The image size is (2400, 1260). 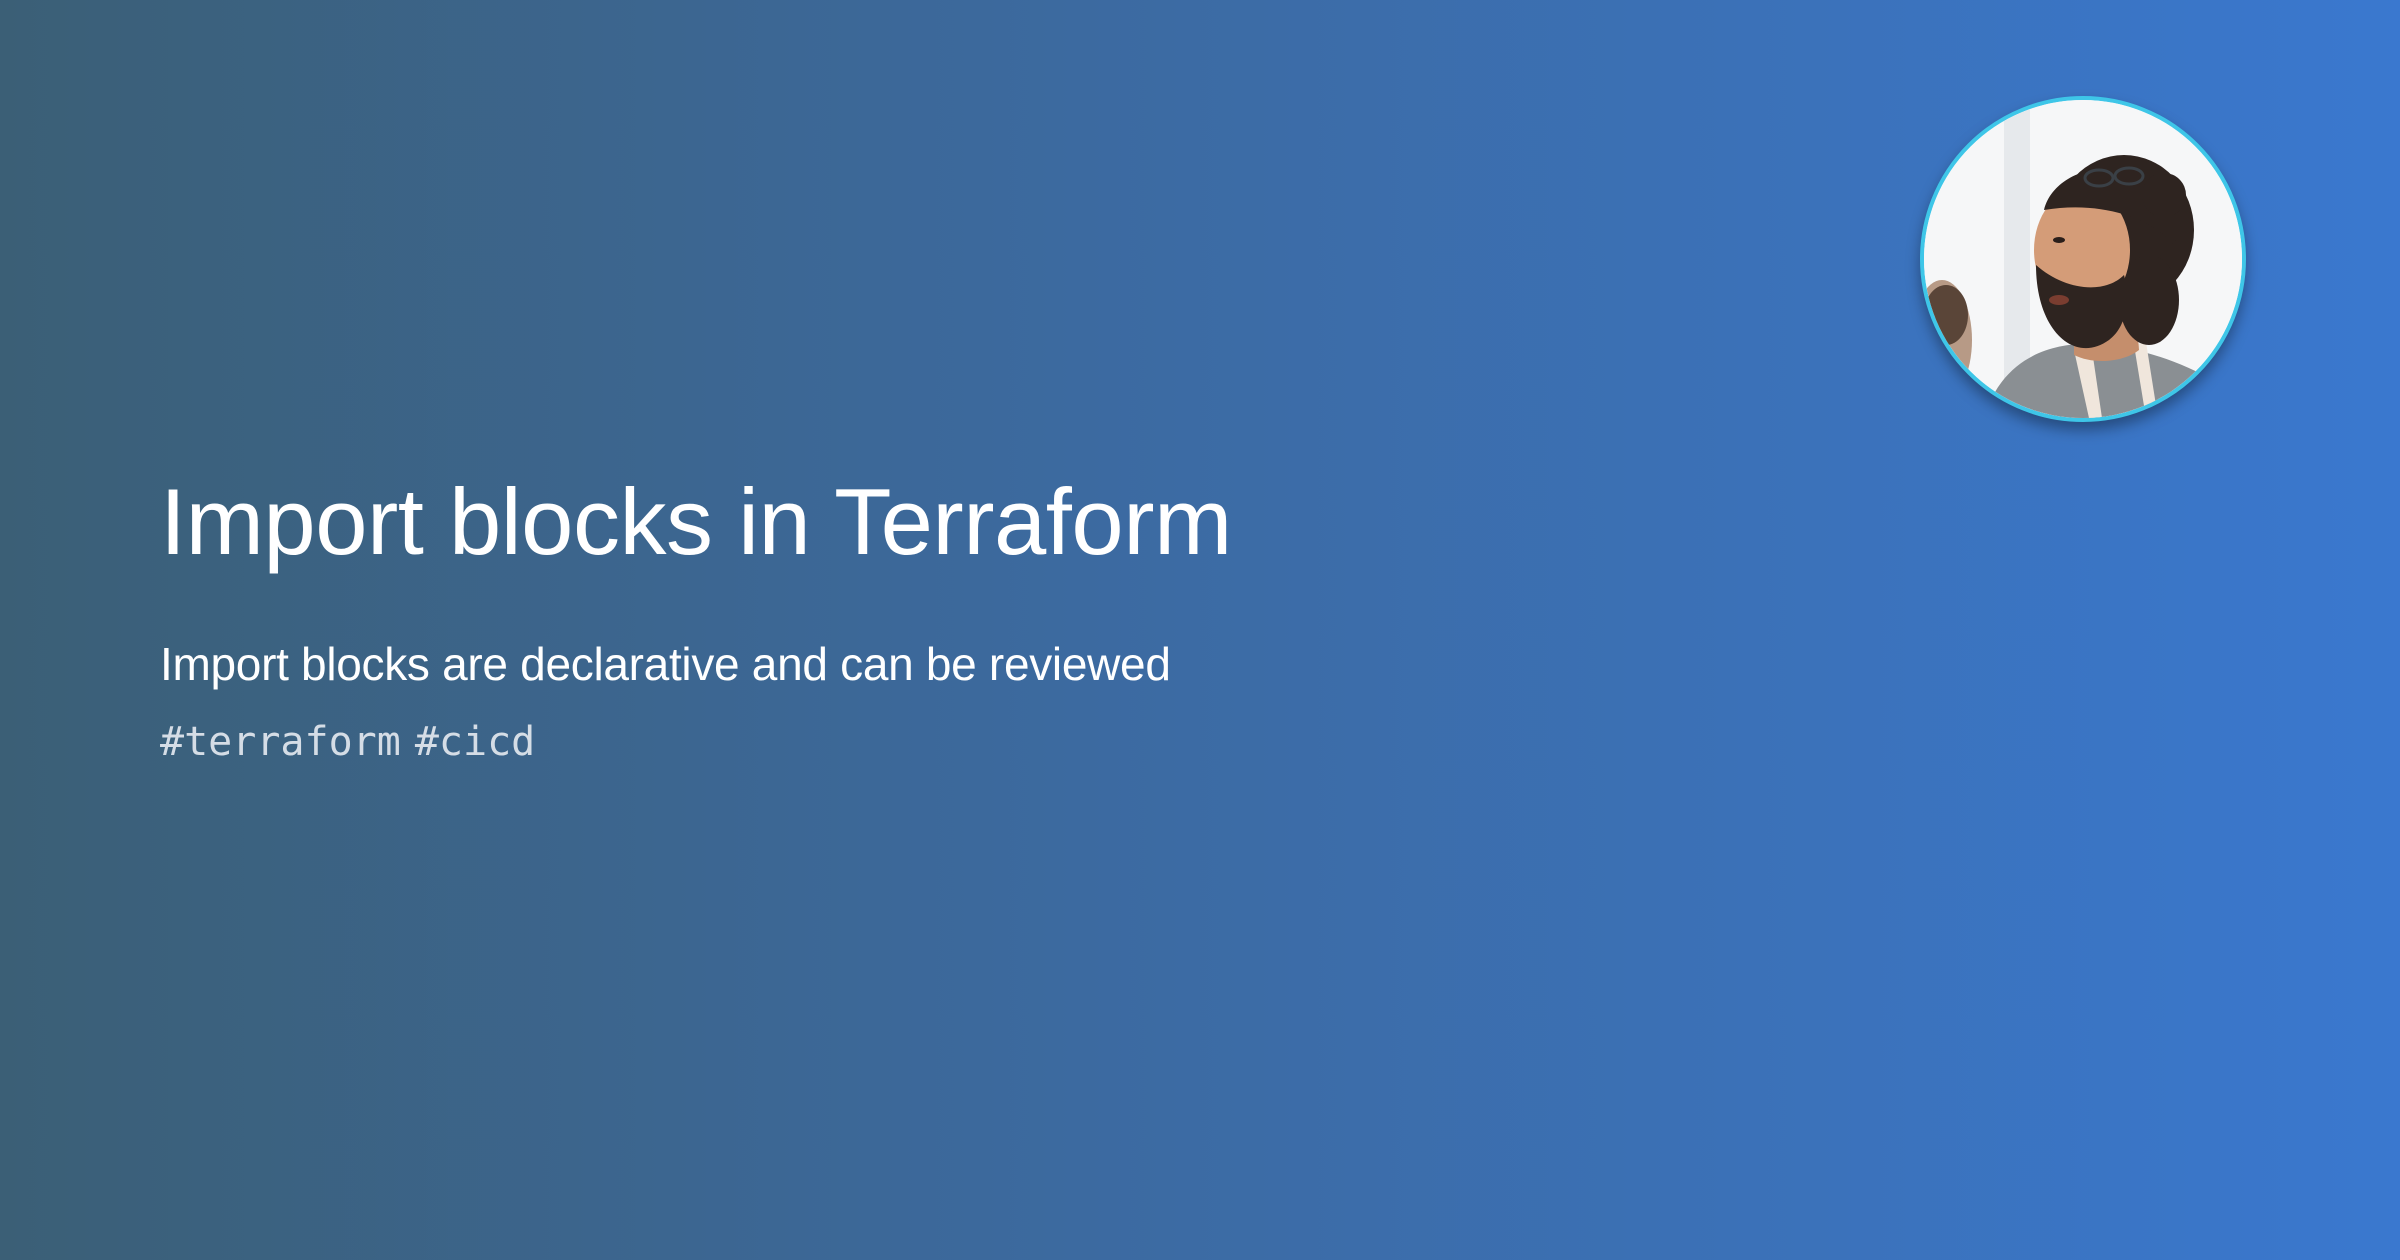 I want to click on author-photo-icon, so click(x=2083, y=259).